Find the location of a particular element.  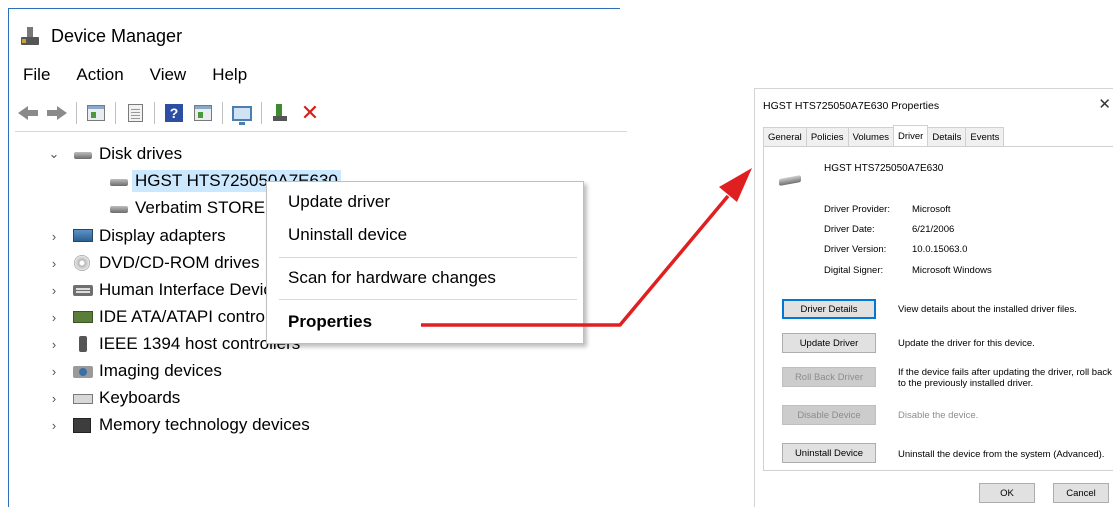

dvd-drive-icon is located at coordinates (83, 263).